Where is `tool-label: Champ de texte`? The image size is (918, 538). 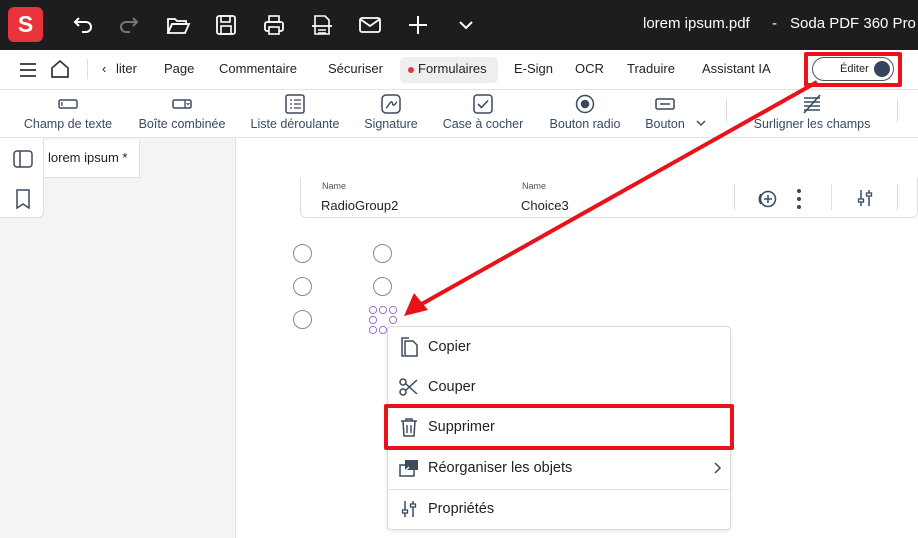 tool-label: Champ de texte is located at coordinates (68, 124).